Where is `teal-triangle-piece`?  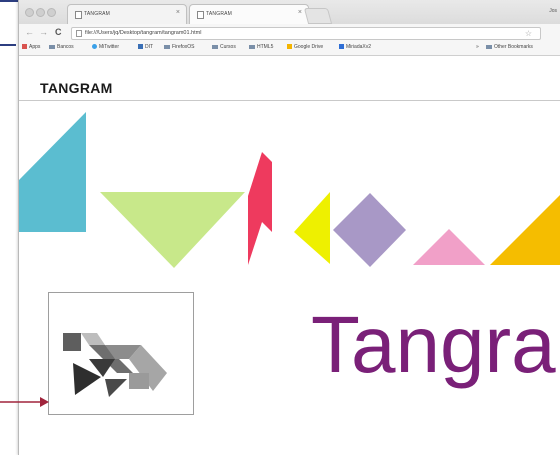
teal-triangle-piece is located at coordinates (52, 172).